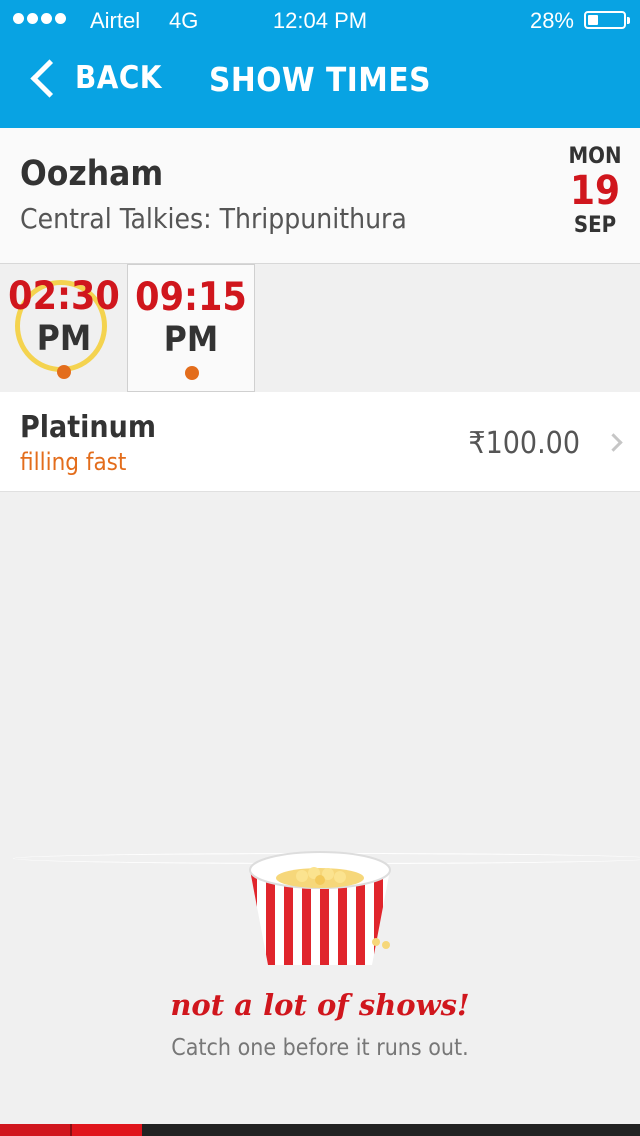  What do you see at coordinates (320, 1005) in the screenshot?
I see `empty-state-tagline: not a lot of shows!` at bounding box center [320, 1005].